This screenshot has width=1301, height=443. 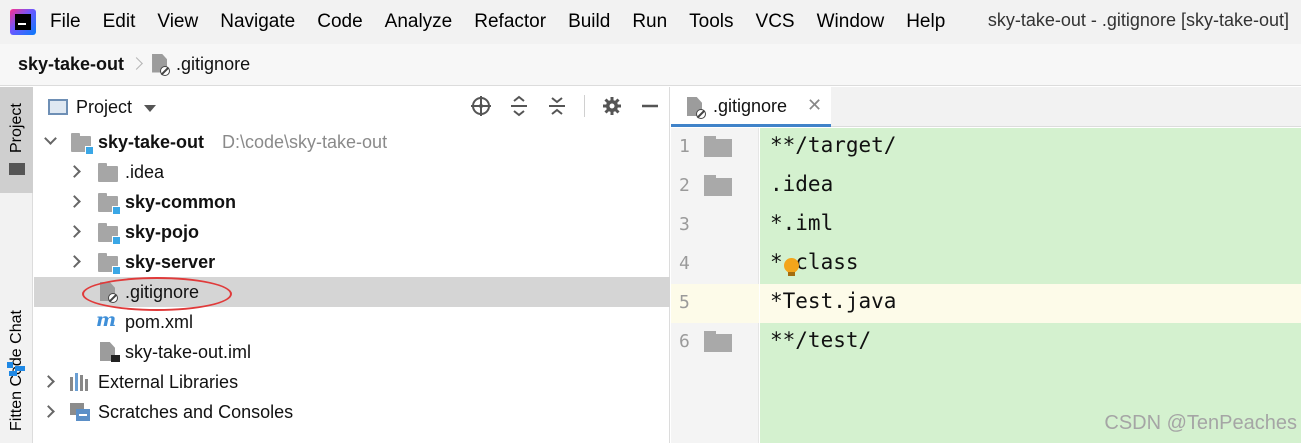 What do you see at coordinates (1030, 225) in the screenshot?
I see `code-line: *.iml` at bounding box center [1030, 225].